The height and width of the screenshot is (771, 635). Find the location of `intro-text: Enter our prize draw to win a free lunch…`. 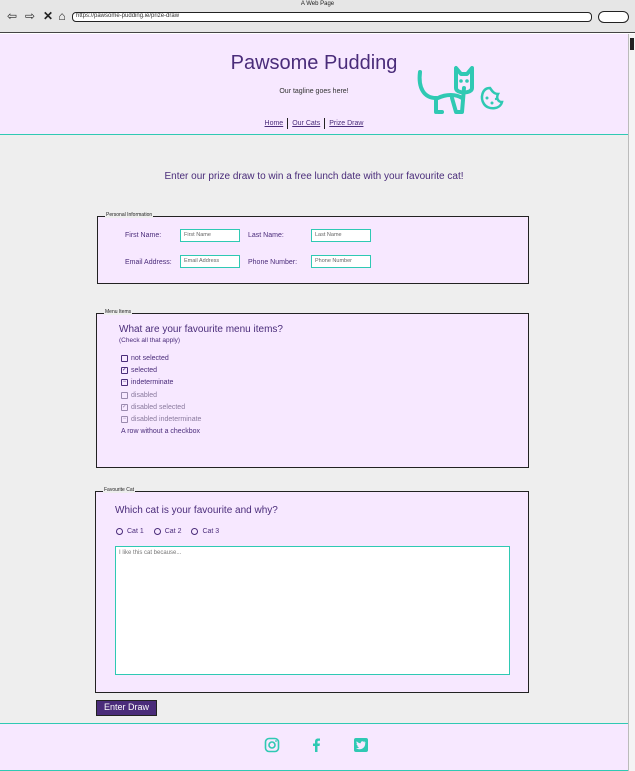

intro-text: Enter our prize draw to win a free lunch… is located at coordinates (314, 176).